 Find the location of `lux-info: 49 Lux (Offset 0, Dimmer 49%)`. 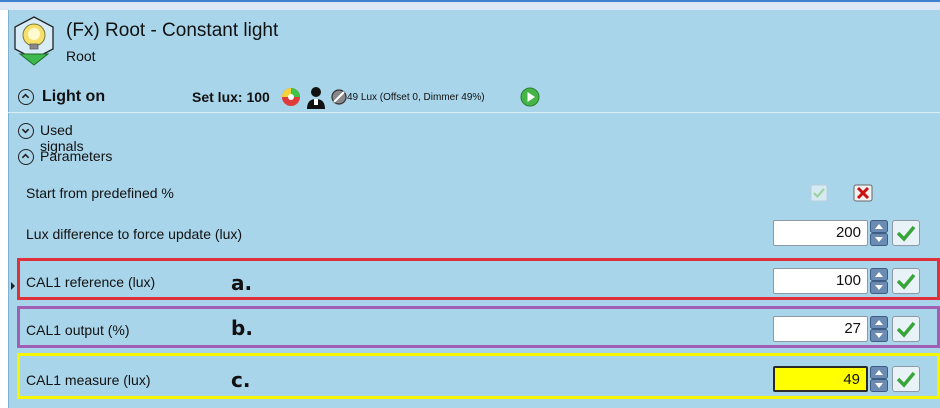

lux-info: 49 Lux (Offset 0, Dimmer 49%) is located at coordinates (416, 97).